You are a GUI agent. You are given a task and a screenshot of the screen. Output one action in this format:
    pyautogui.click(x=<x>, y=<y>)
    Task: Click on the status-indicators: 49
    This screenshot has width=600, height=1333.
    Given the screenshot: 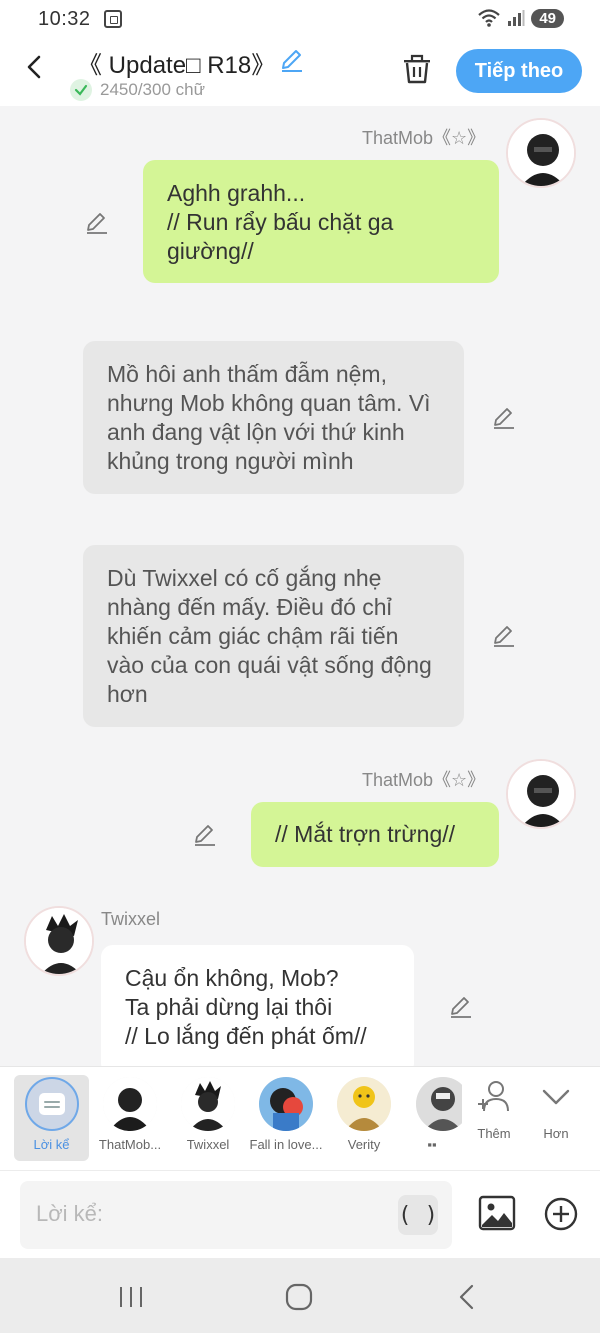 What is the action you would take?
    pyautogui.click(x=520, y=18)
    